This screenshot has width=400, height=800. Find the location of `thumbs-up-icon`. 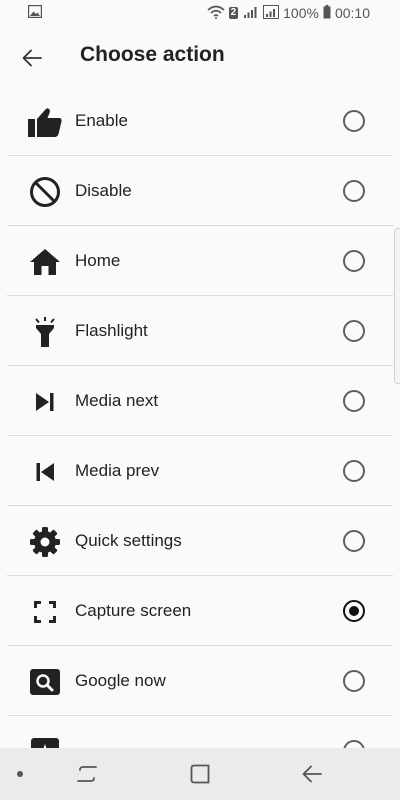

thumbs-up-icon is located at coordinates (45, 122).